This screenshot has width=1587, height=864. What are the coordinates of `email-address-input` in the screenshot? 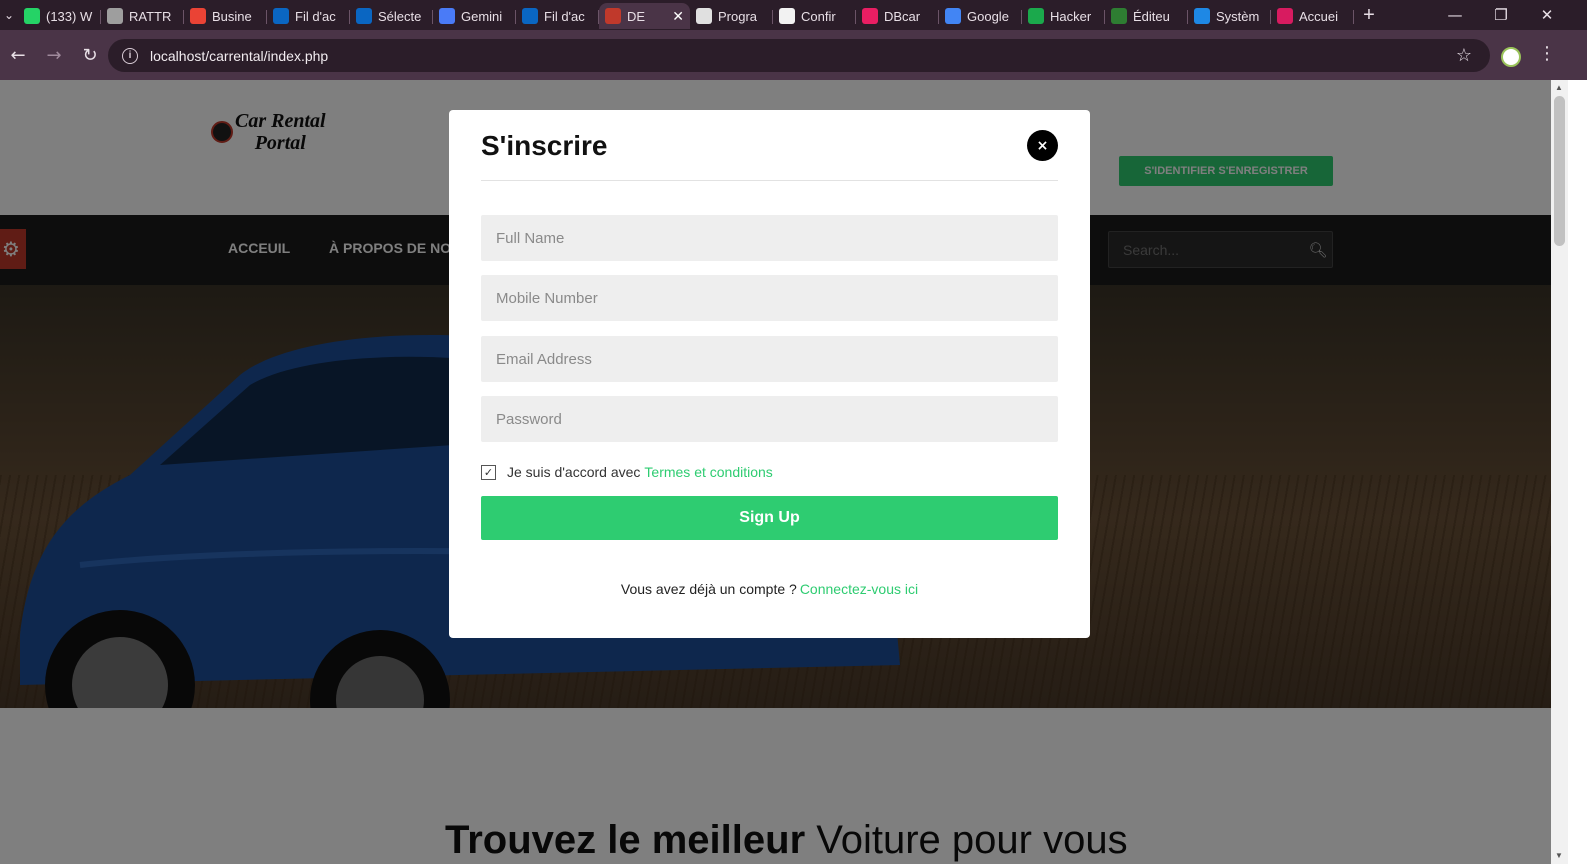 It's located at (769, 359).